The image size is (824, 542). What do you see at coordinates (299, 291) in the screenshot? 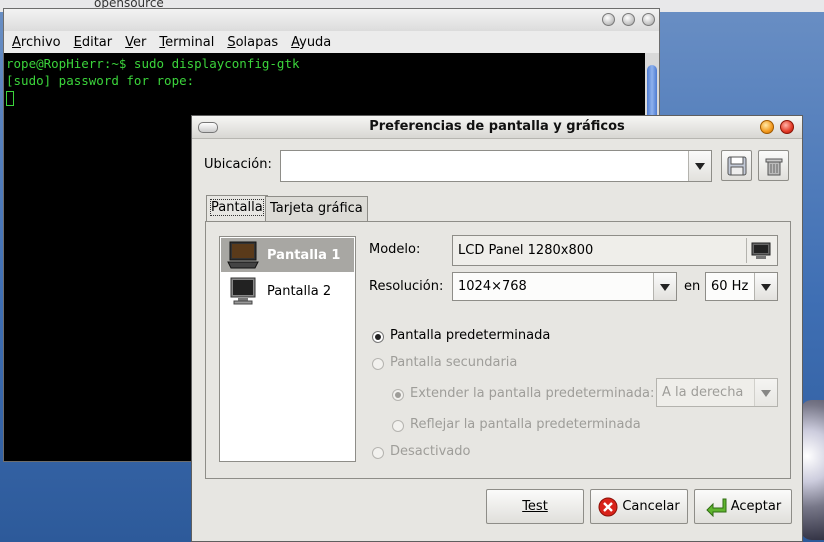
I see `screen-label: Pantalla 2` at bounding box center [299, 291].